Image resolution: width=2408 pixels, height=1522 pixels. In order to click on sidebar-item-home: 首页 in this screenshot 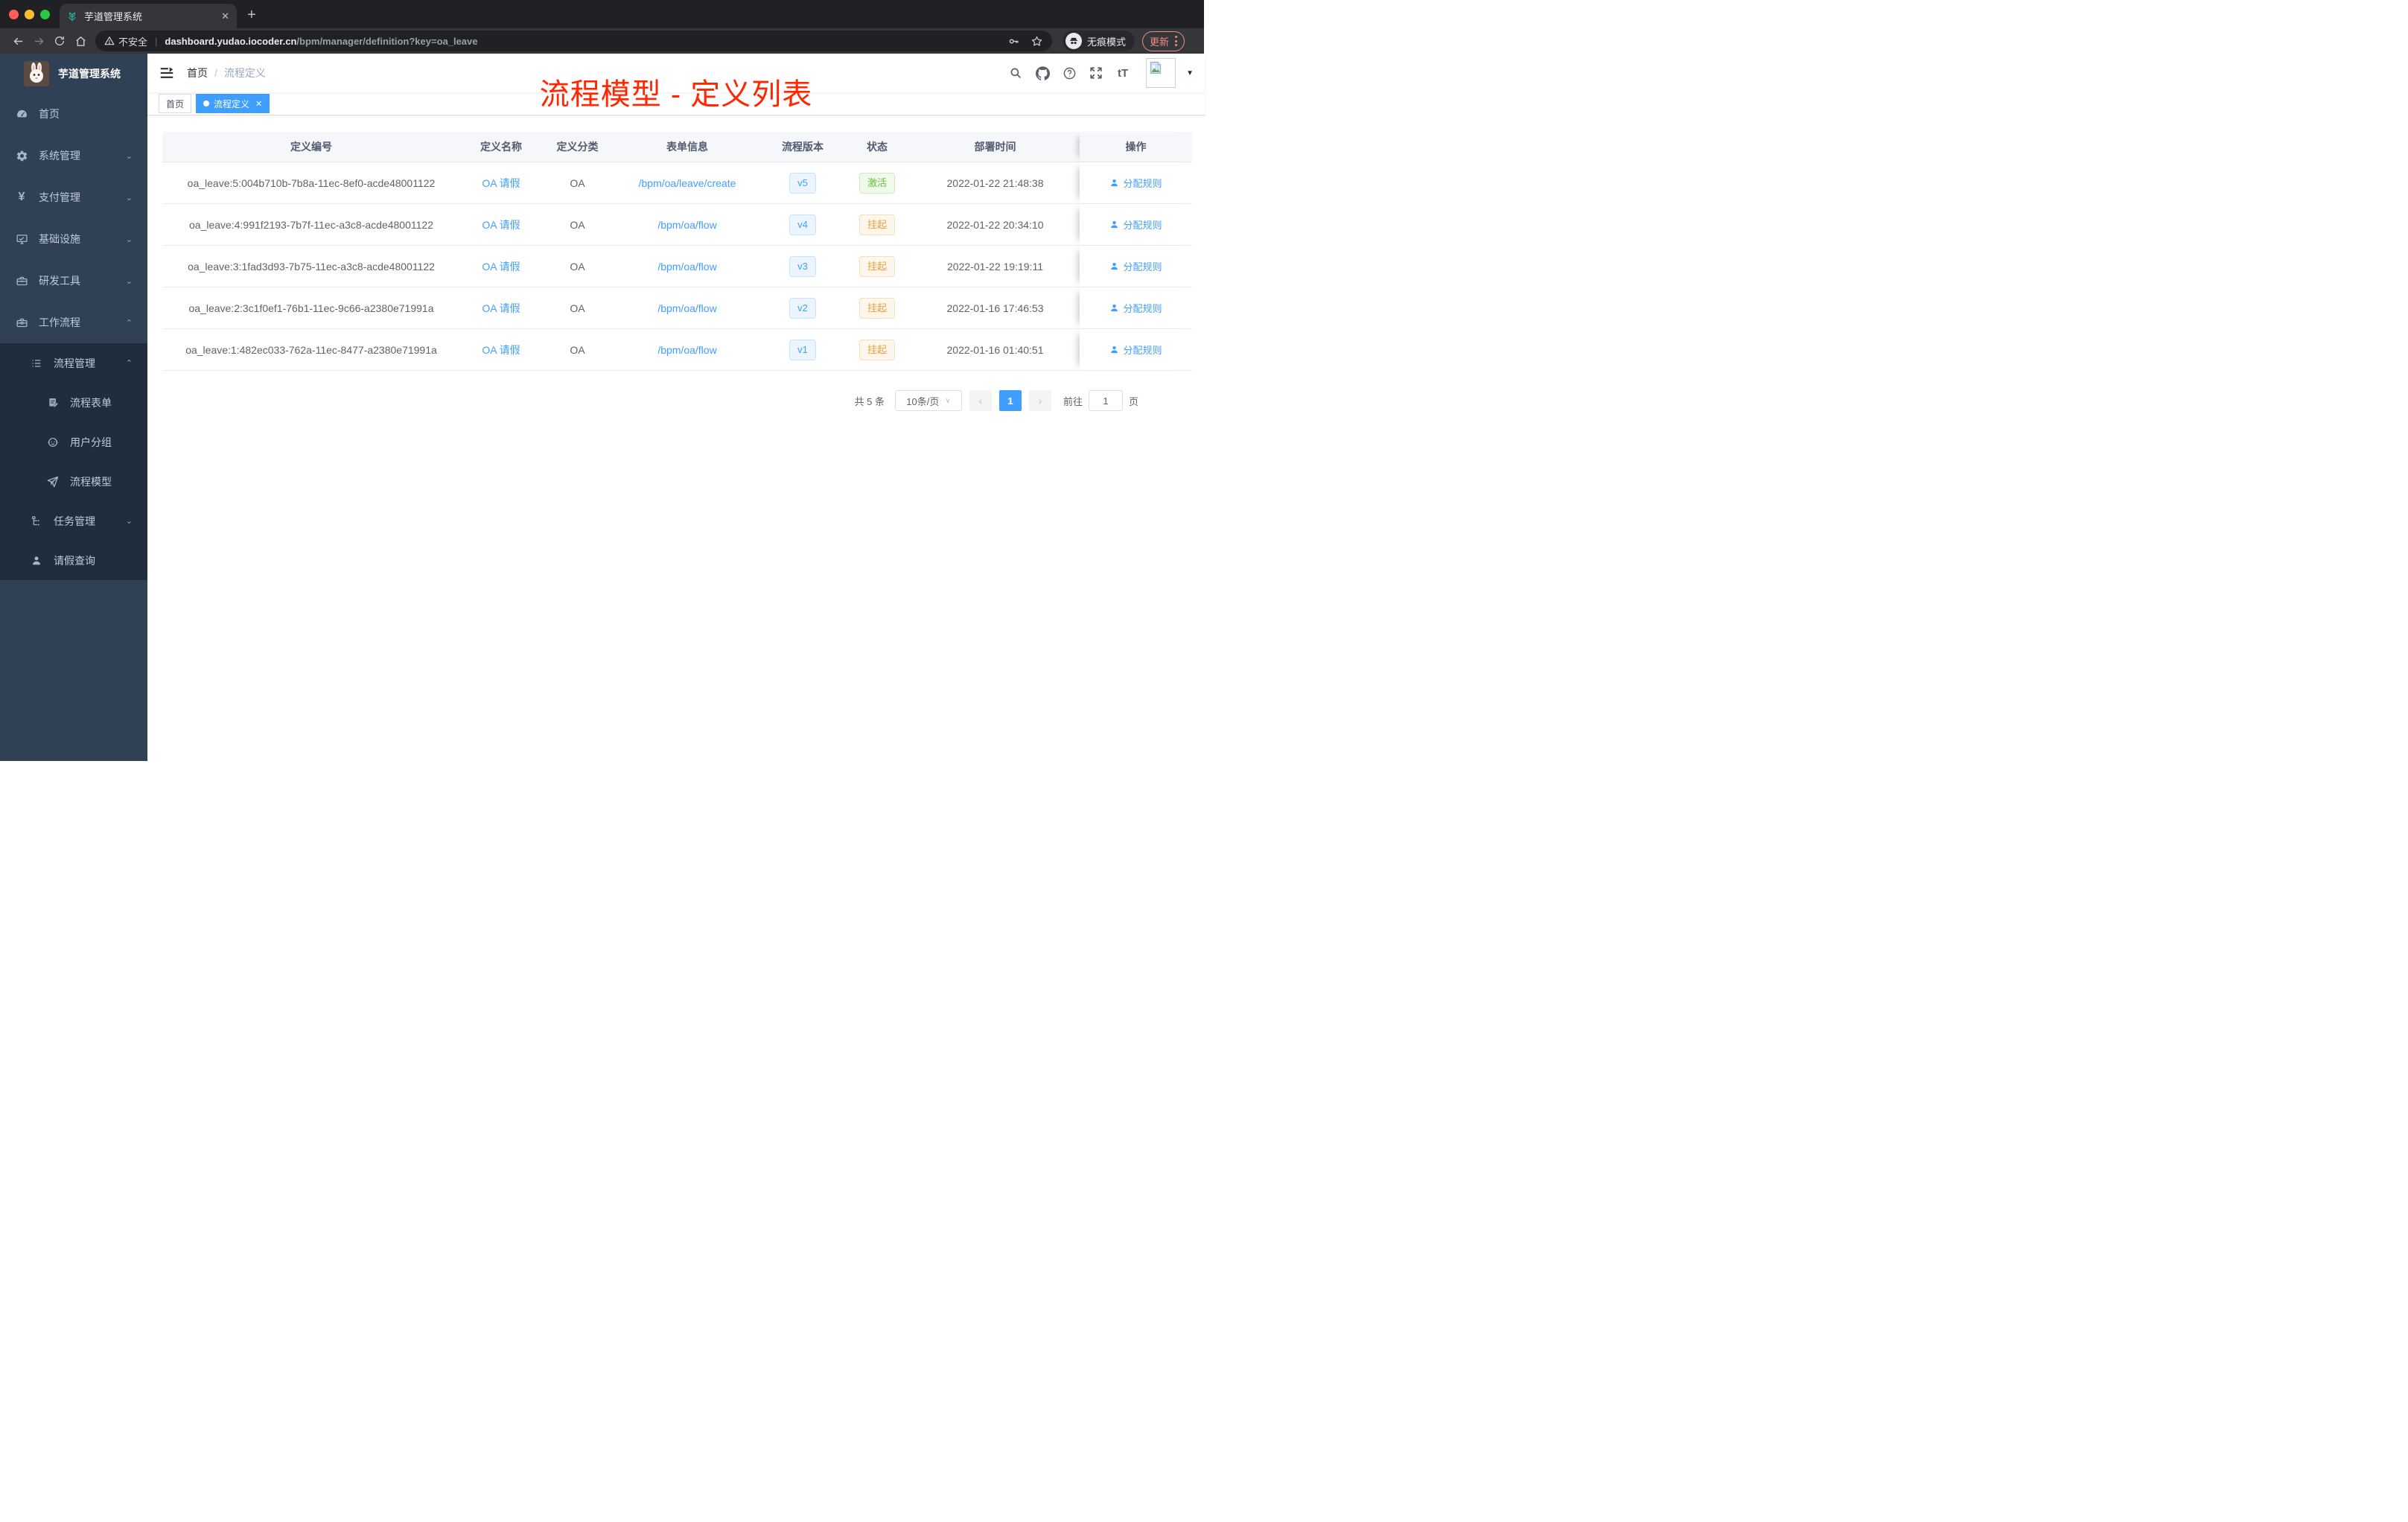, I will do `click(73, 114)`.